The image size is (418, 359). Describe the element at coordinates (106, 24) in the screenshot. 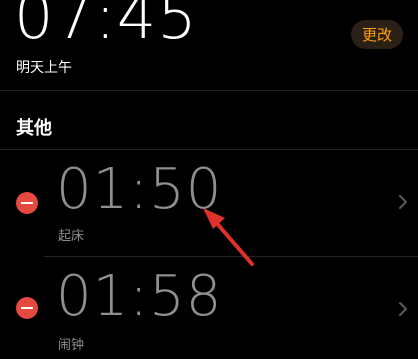

I see `next-alarm-time: 07:45` at that location.